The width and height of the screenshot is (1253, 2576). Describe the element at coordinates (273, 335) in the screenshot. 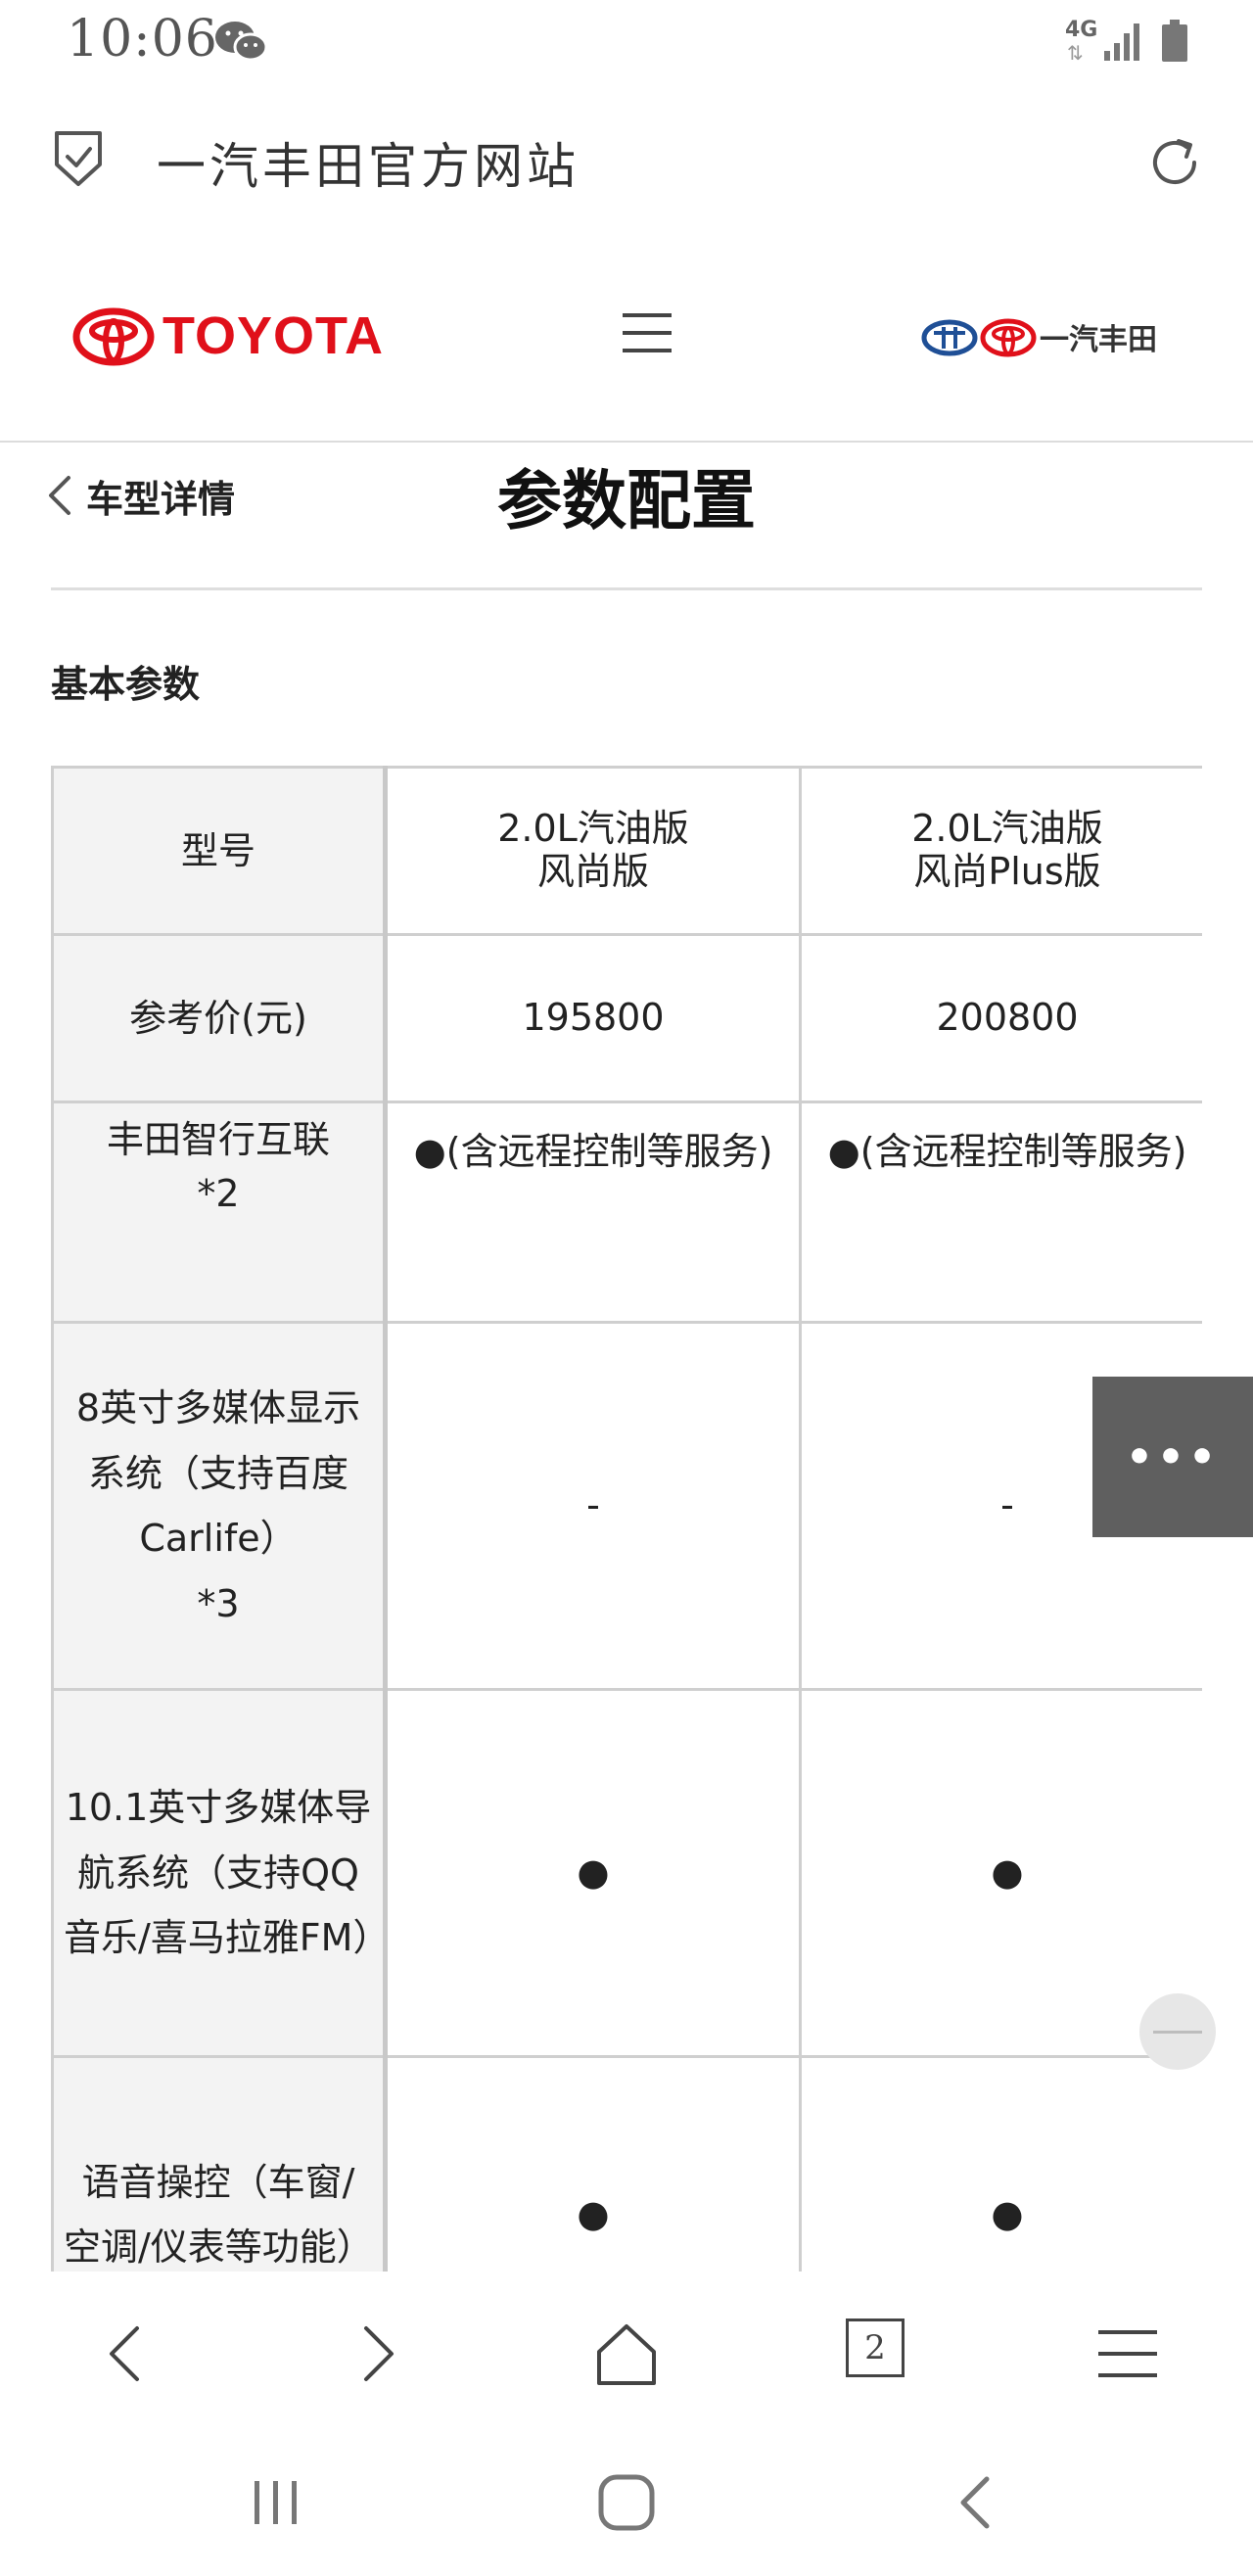

I see `toyota-wordmark: TOYOTA` at that location.